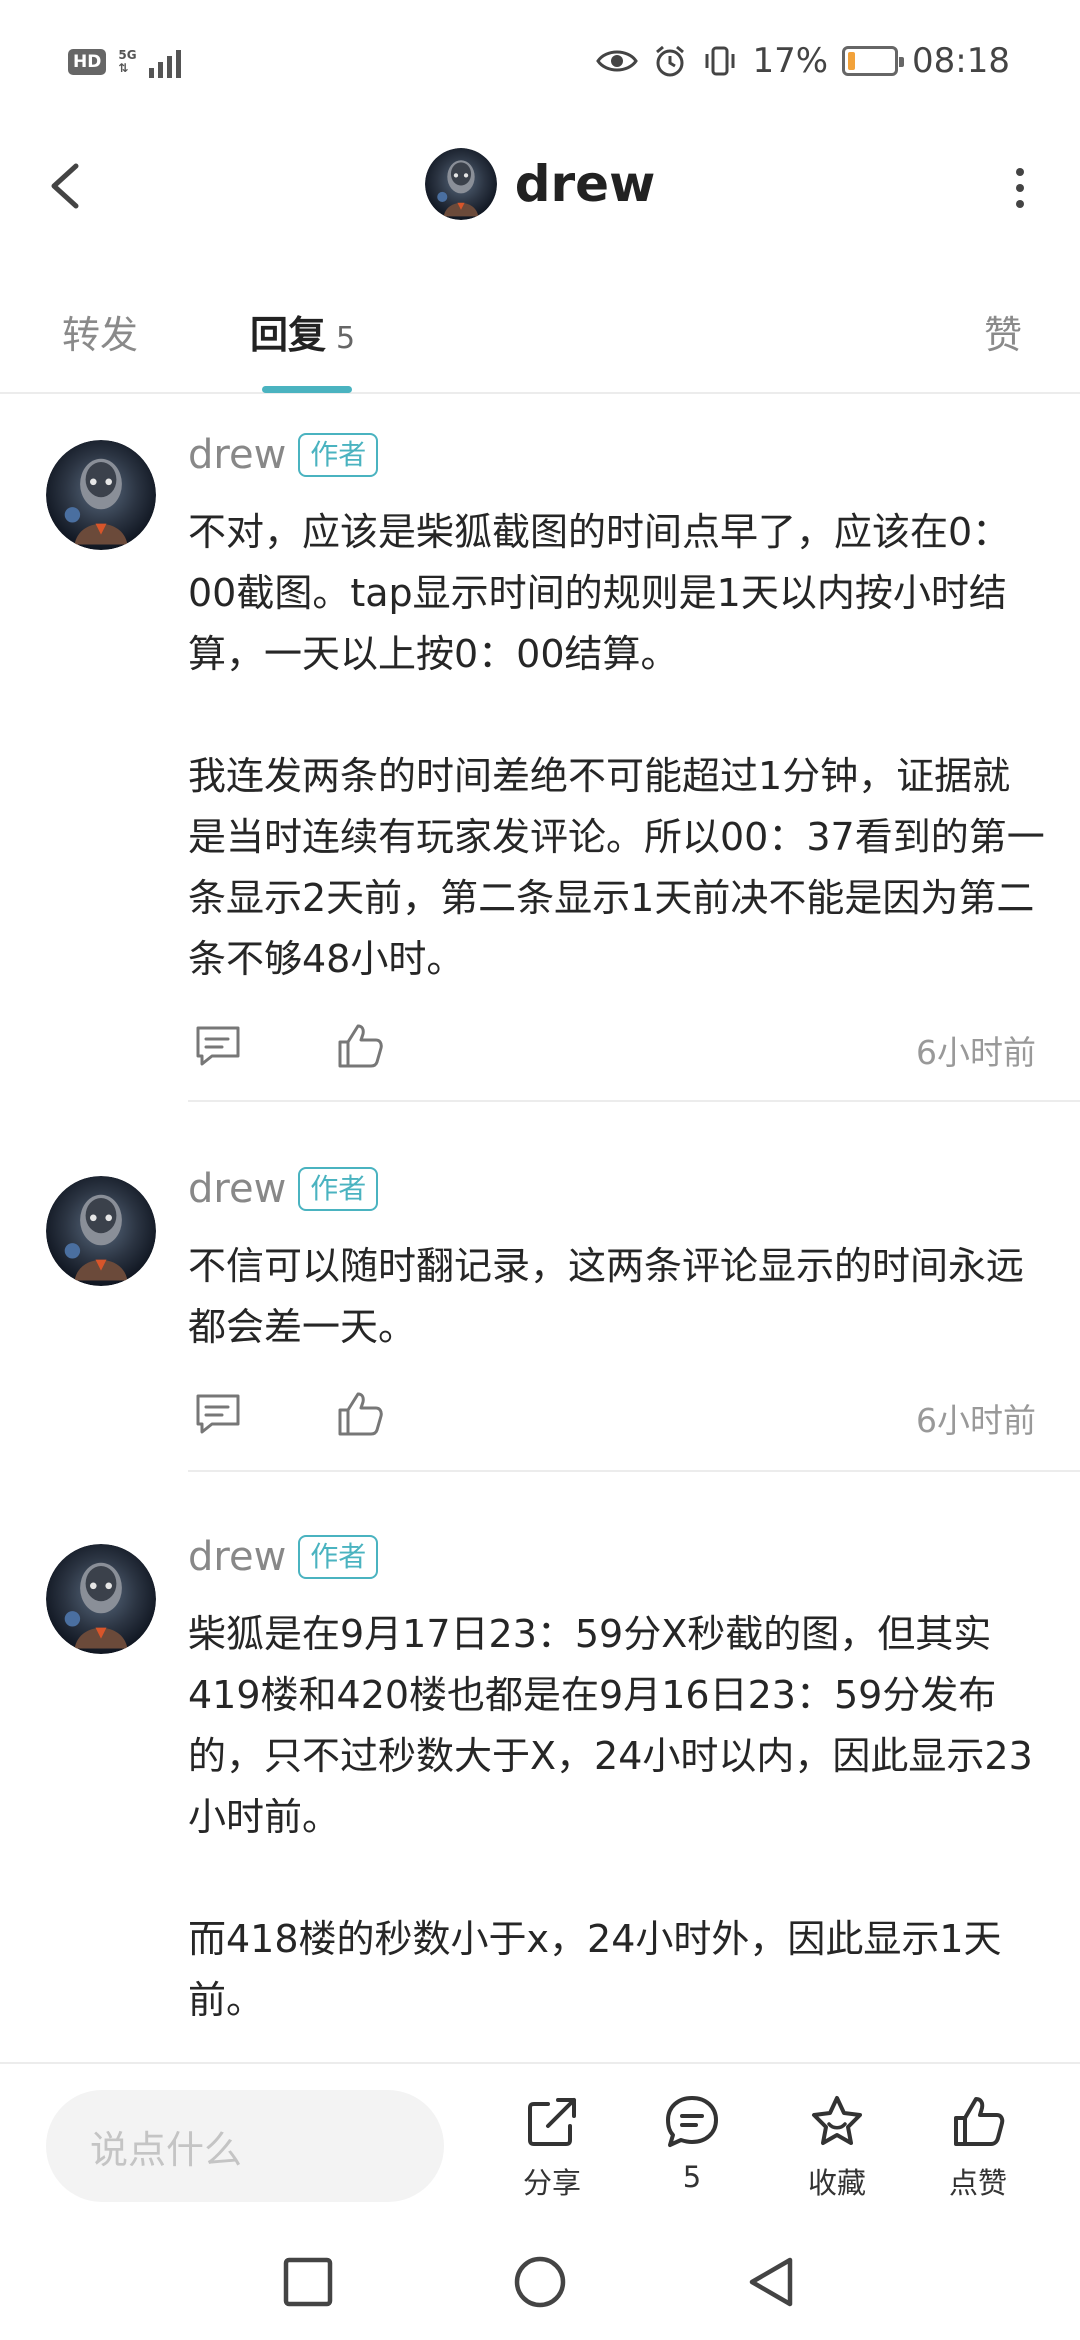  What do you see at coordinates (978, 2147) in the screenshot?
I see `like-button: 点赞` at bounding box center [978, 2147].